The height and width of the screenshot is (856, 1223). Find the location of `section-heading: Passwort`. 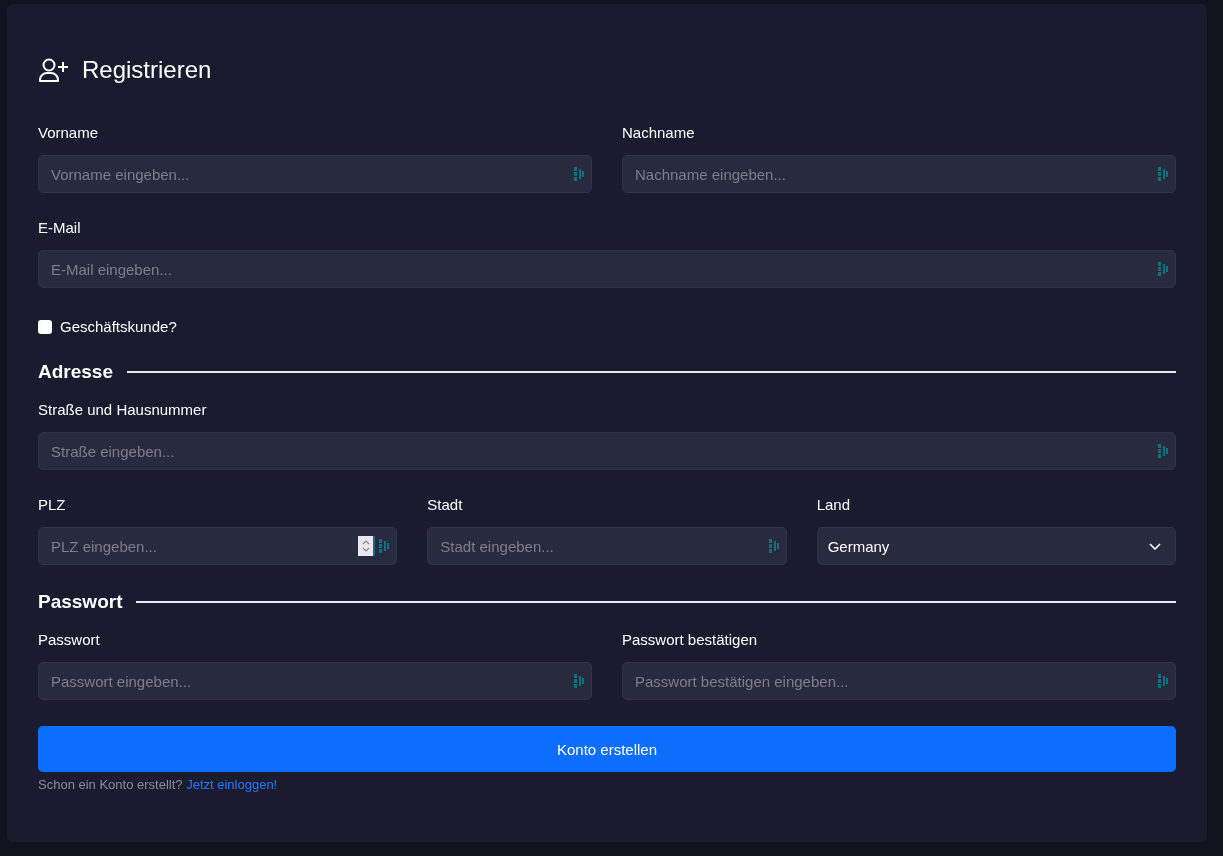

section-heading: Passwort is located at coordinates (80, 602).